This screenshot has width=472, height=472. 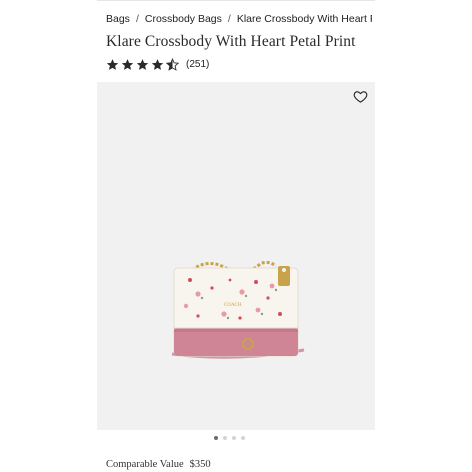 What do you see at coordinates (231, 41) in the screenshot?
I see `product-title: Klare Crossbody With Heart Petal Print` at bounding box center [231, 41].